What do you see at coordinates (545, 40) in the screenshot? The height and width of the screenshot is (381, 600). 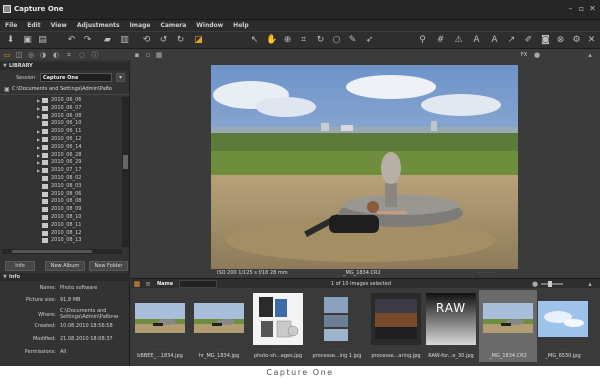 I see `camera-icon: ◙` at bounding box center [545, 40].